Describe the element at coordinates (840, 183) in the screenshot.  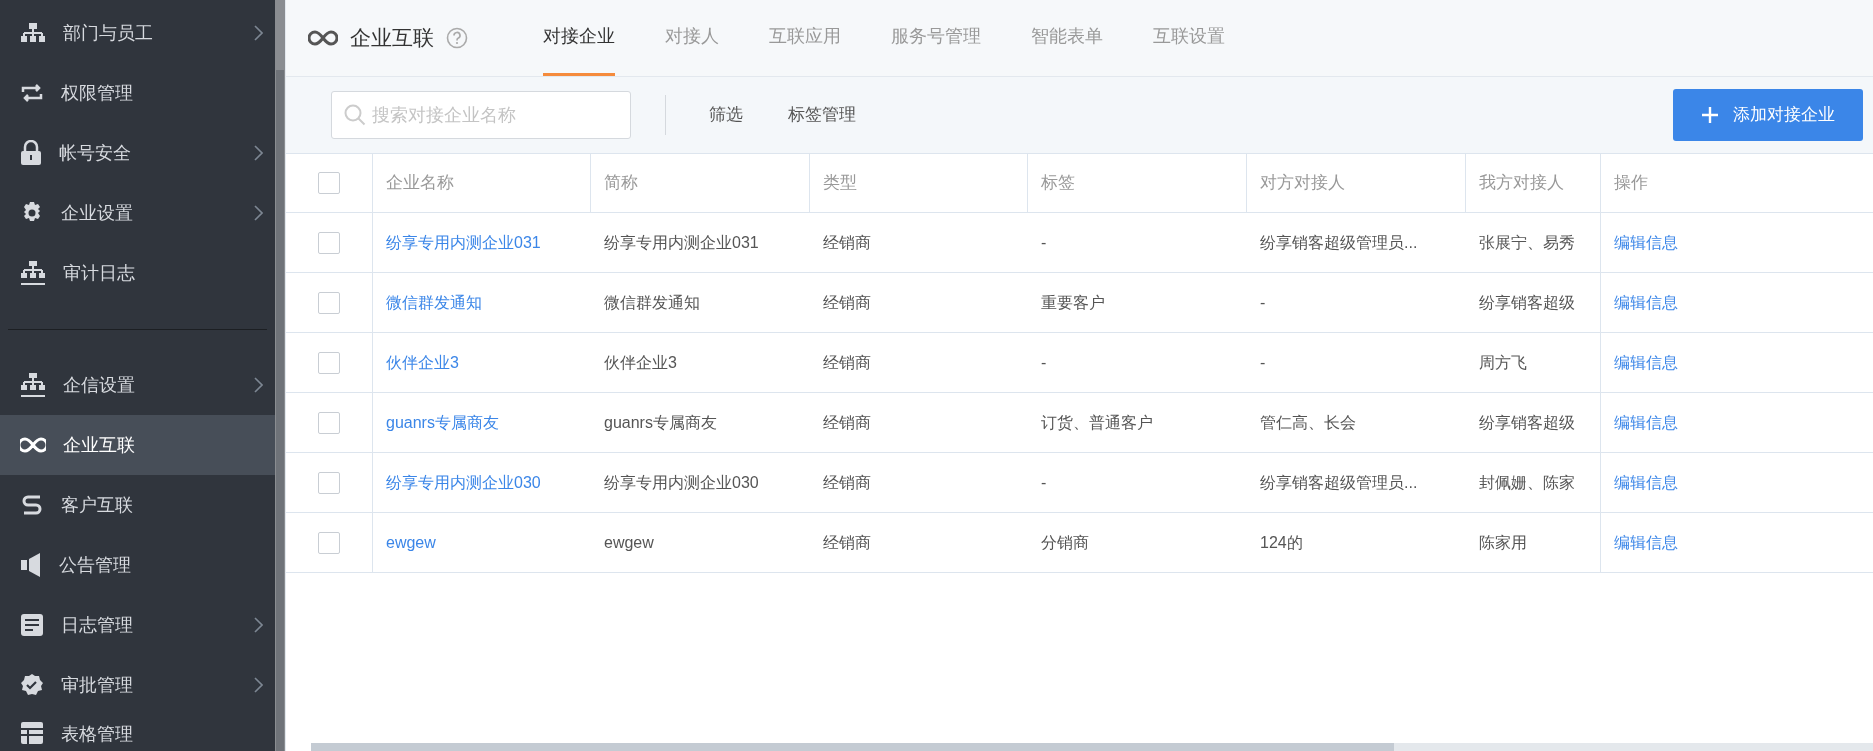
I see `column-header: 类型` at that location.